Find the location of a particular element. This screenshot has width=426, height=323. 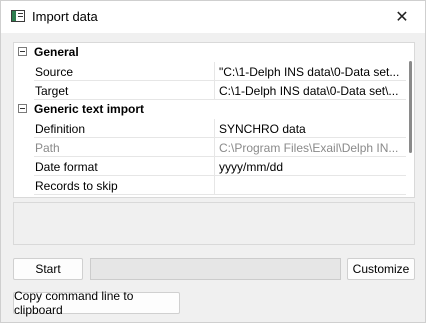

property-row-records-to-skip: Records to skip is located at coordinates (210, 185).